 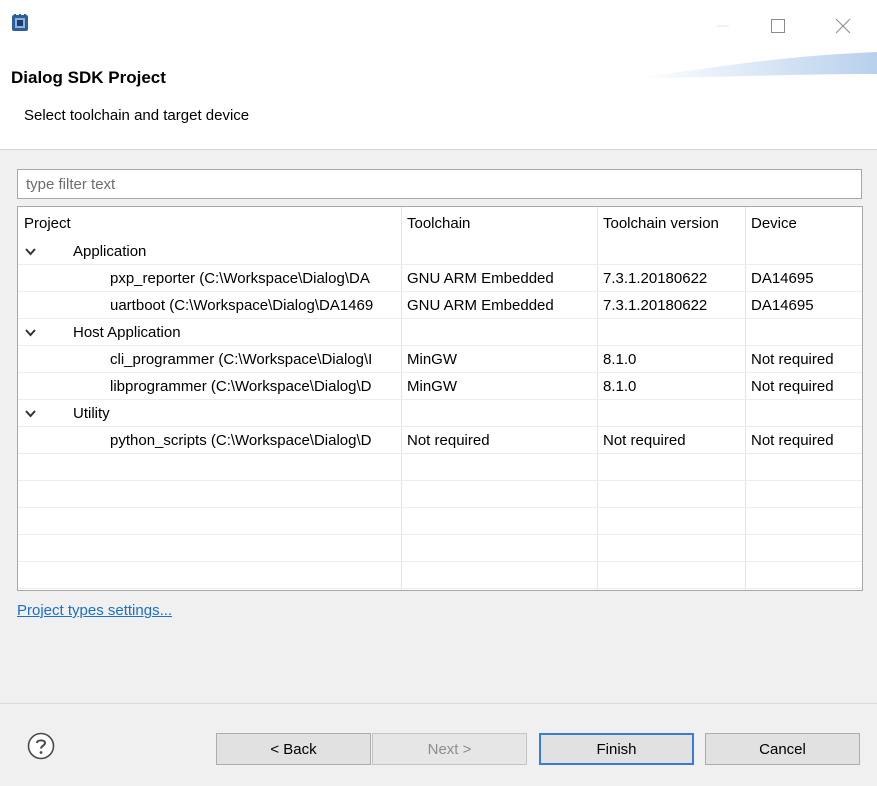 What do you see at coordinates (41, 746) in the screenshot?
I see `help-icon` at bounding box center [41, 746].